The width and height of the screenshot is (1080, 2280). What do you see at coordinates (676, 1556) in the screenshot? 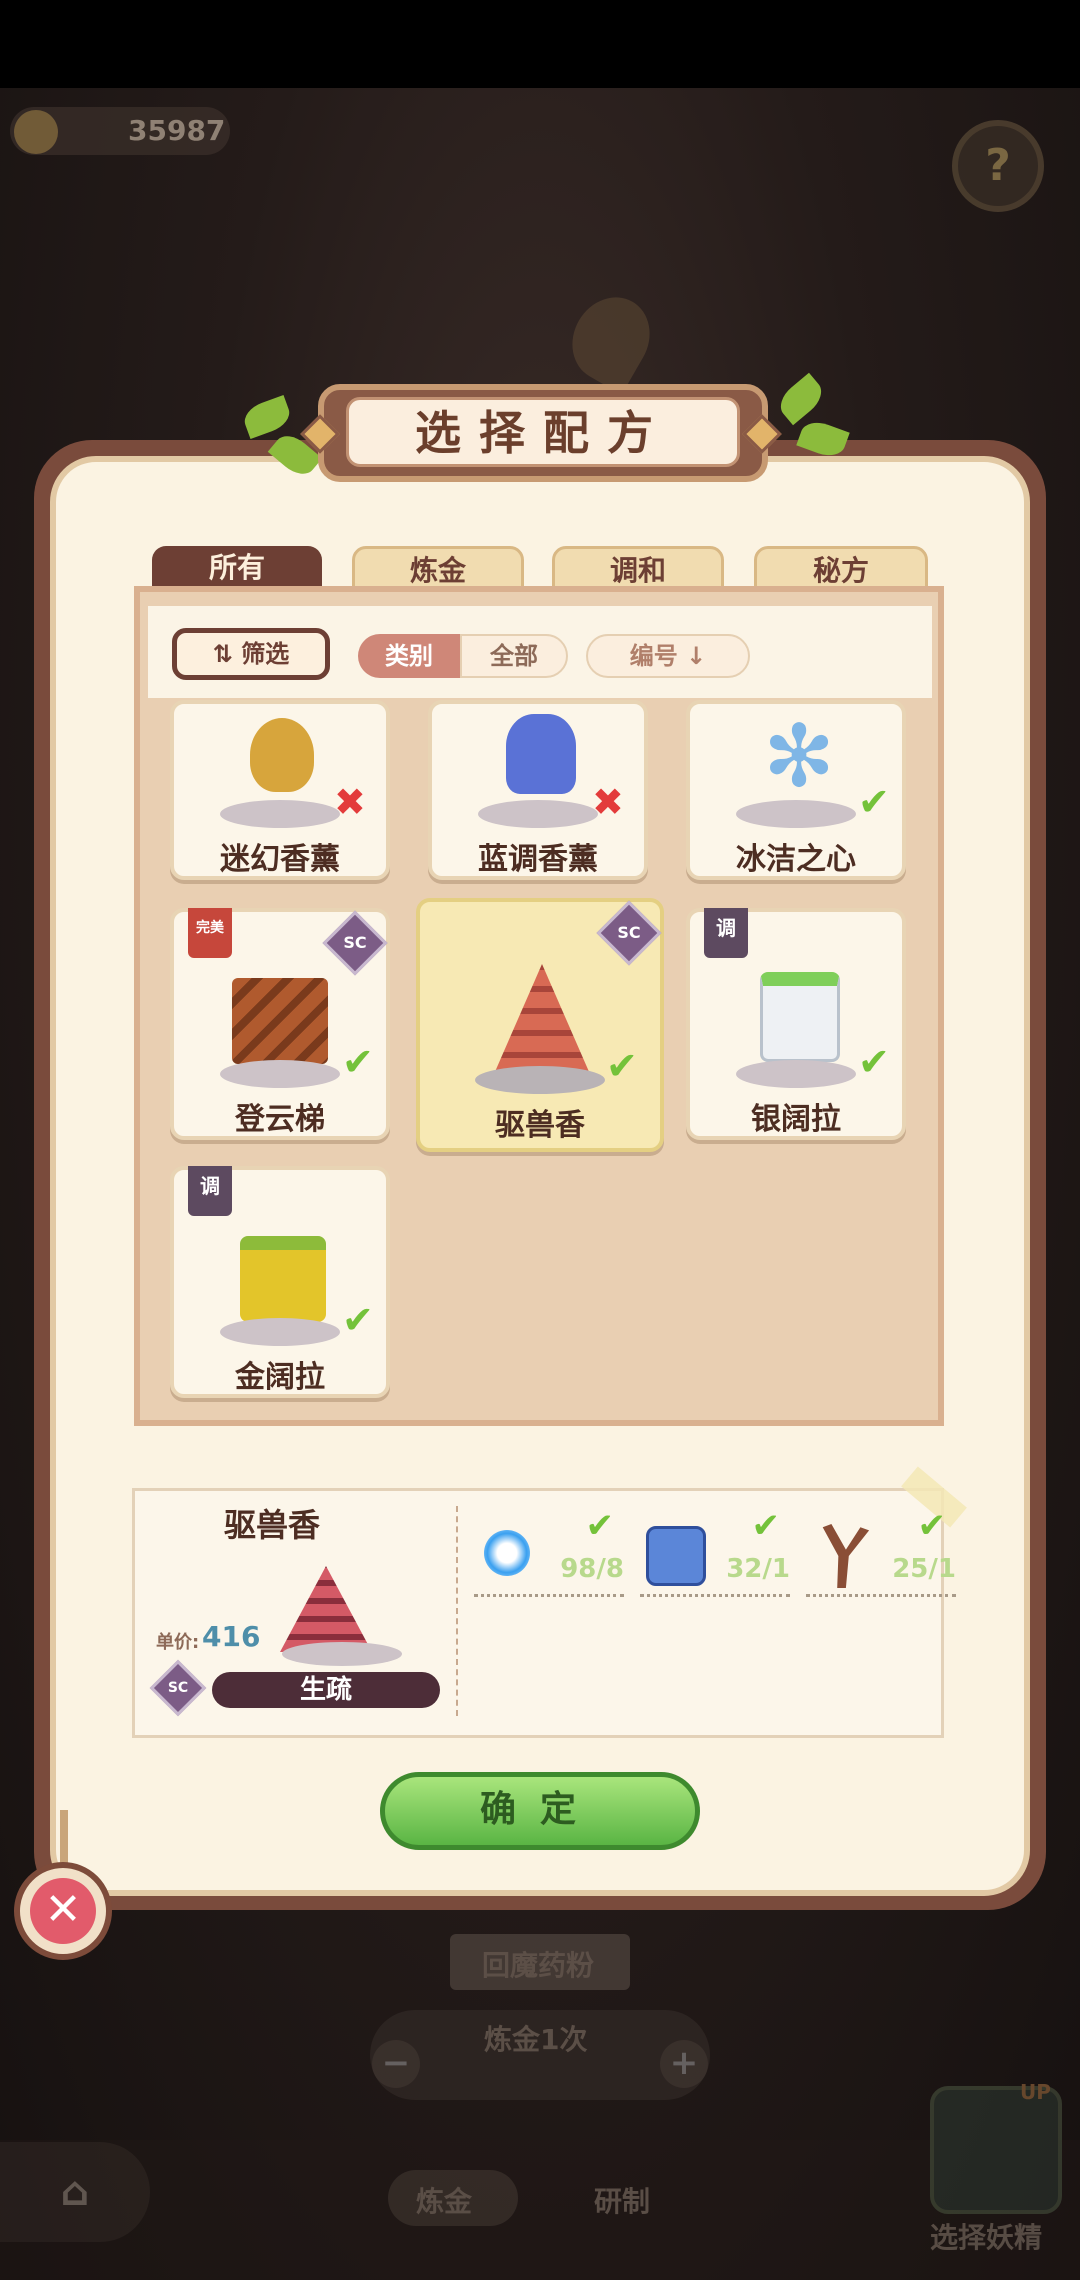
I see `ice-cube-icon` at bounding box center [676, 1556].